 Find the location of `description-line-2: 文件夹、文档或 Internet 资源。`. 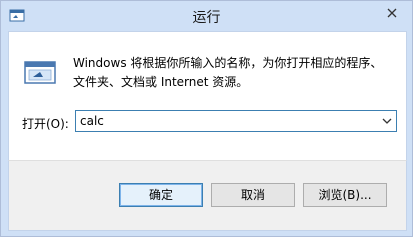

description-line-2: 文件夹、文档或 Internet 资源。 is located at coordinates (161, 82).